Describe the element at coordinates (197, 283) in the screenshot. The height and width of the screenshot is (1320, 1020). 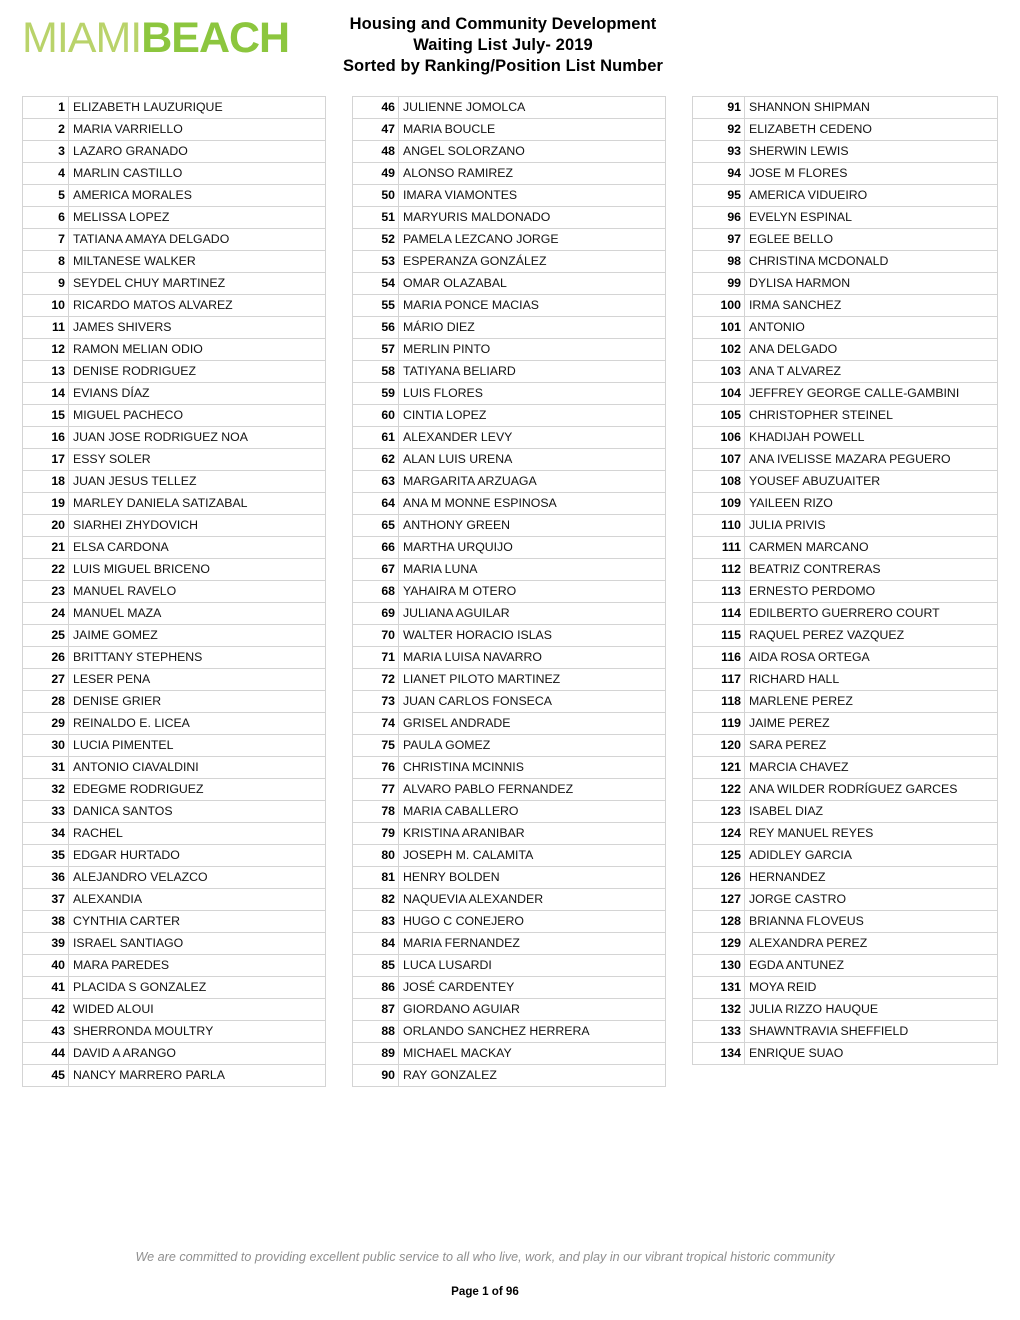
I see `applicant-name: SEYDEL CHUY MARTINEZ` at that location.